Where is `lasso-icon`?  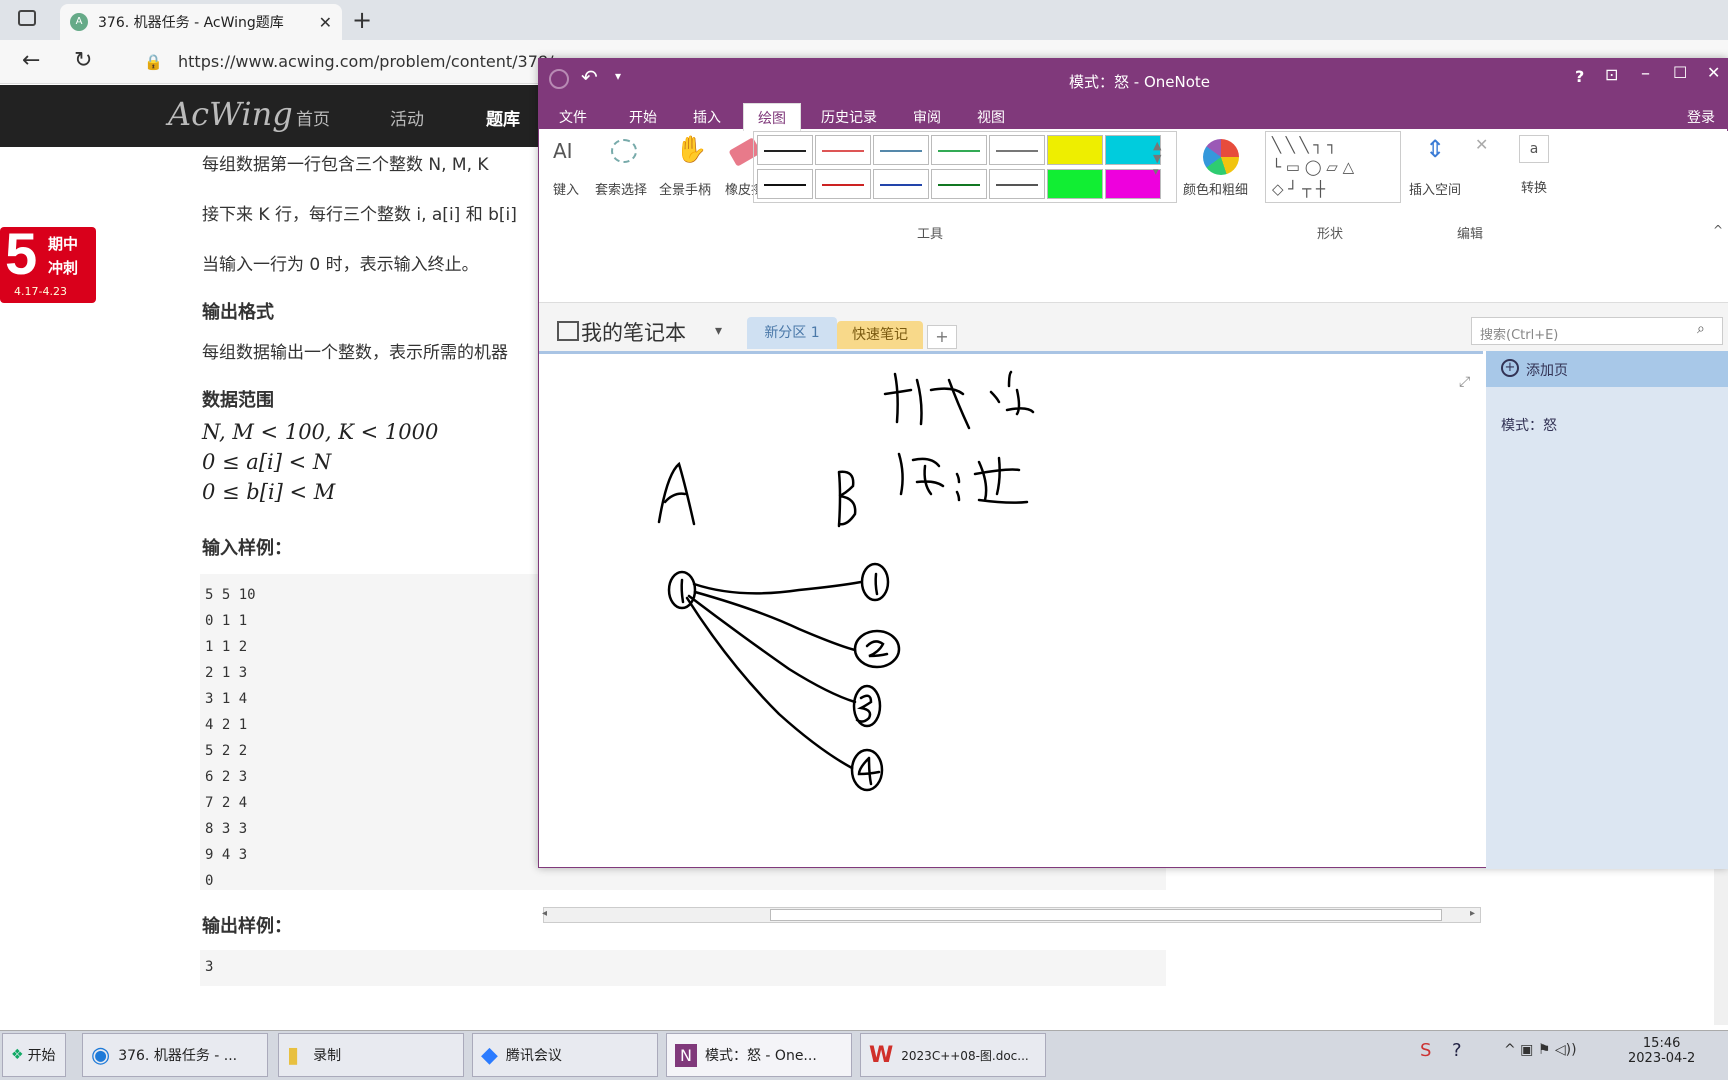
lasso-icon is located at coordinates (624, 151).